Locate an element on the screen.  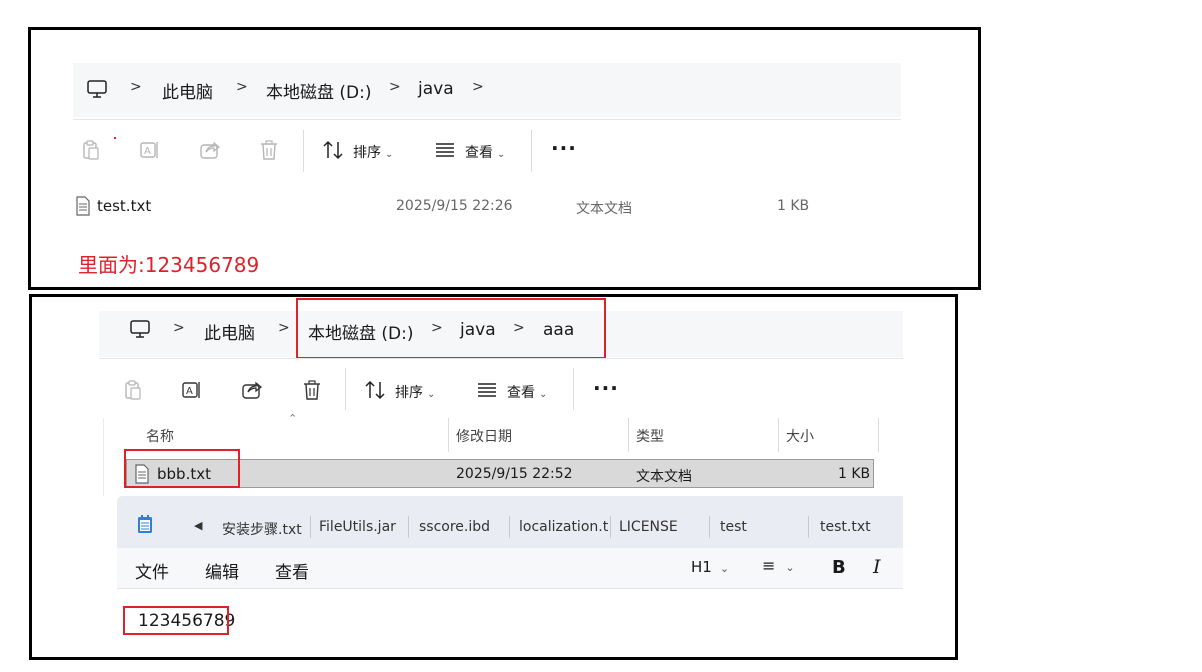
menu-edit: 编辑 is located at coordinates (222, 570).